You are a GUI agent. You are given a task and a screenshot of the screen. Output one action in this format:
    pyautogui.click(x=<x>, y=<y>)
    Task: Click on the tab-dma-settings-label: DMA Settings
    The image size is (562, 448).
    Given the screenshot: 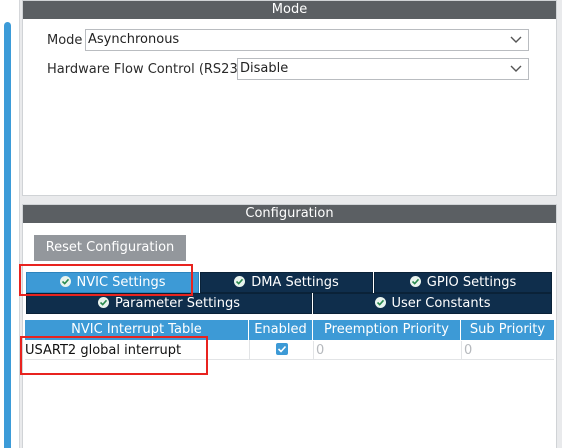 What is the action you would take?
    pyautogui.click(x=295, y=282)
    